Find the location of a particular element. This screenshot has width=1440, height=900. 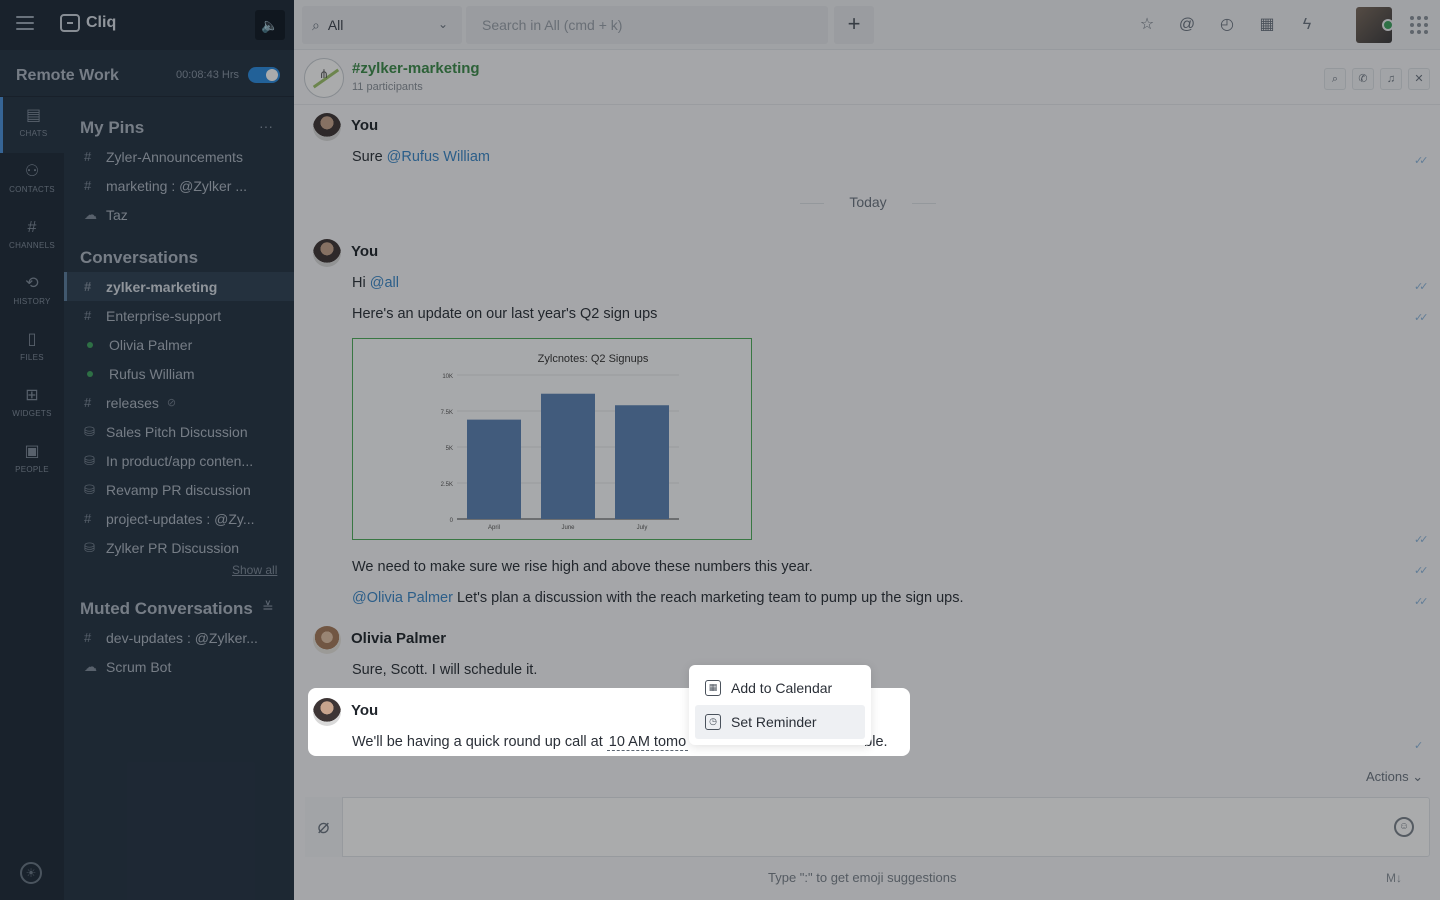

y-tick-label: 5K is located at coordinates (449, 449).